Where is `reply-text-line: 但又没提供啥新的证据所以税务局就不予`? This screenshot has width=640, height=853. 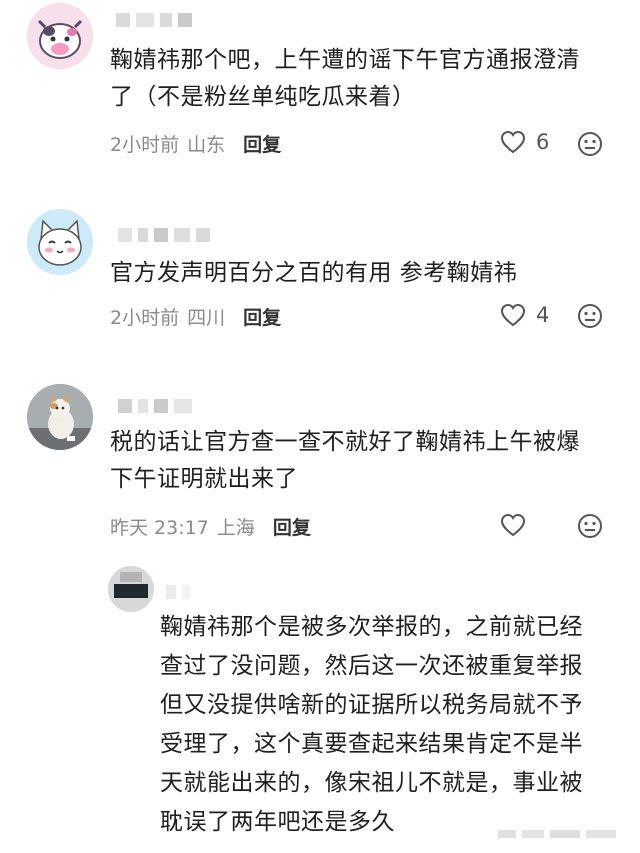
reply-text-line: 但又没提供啥新的证据所以税务局就不予 is located at coordinates (371, 705).